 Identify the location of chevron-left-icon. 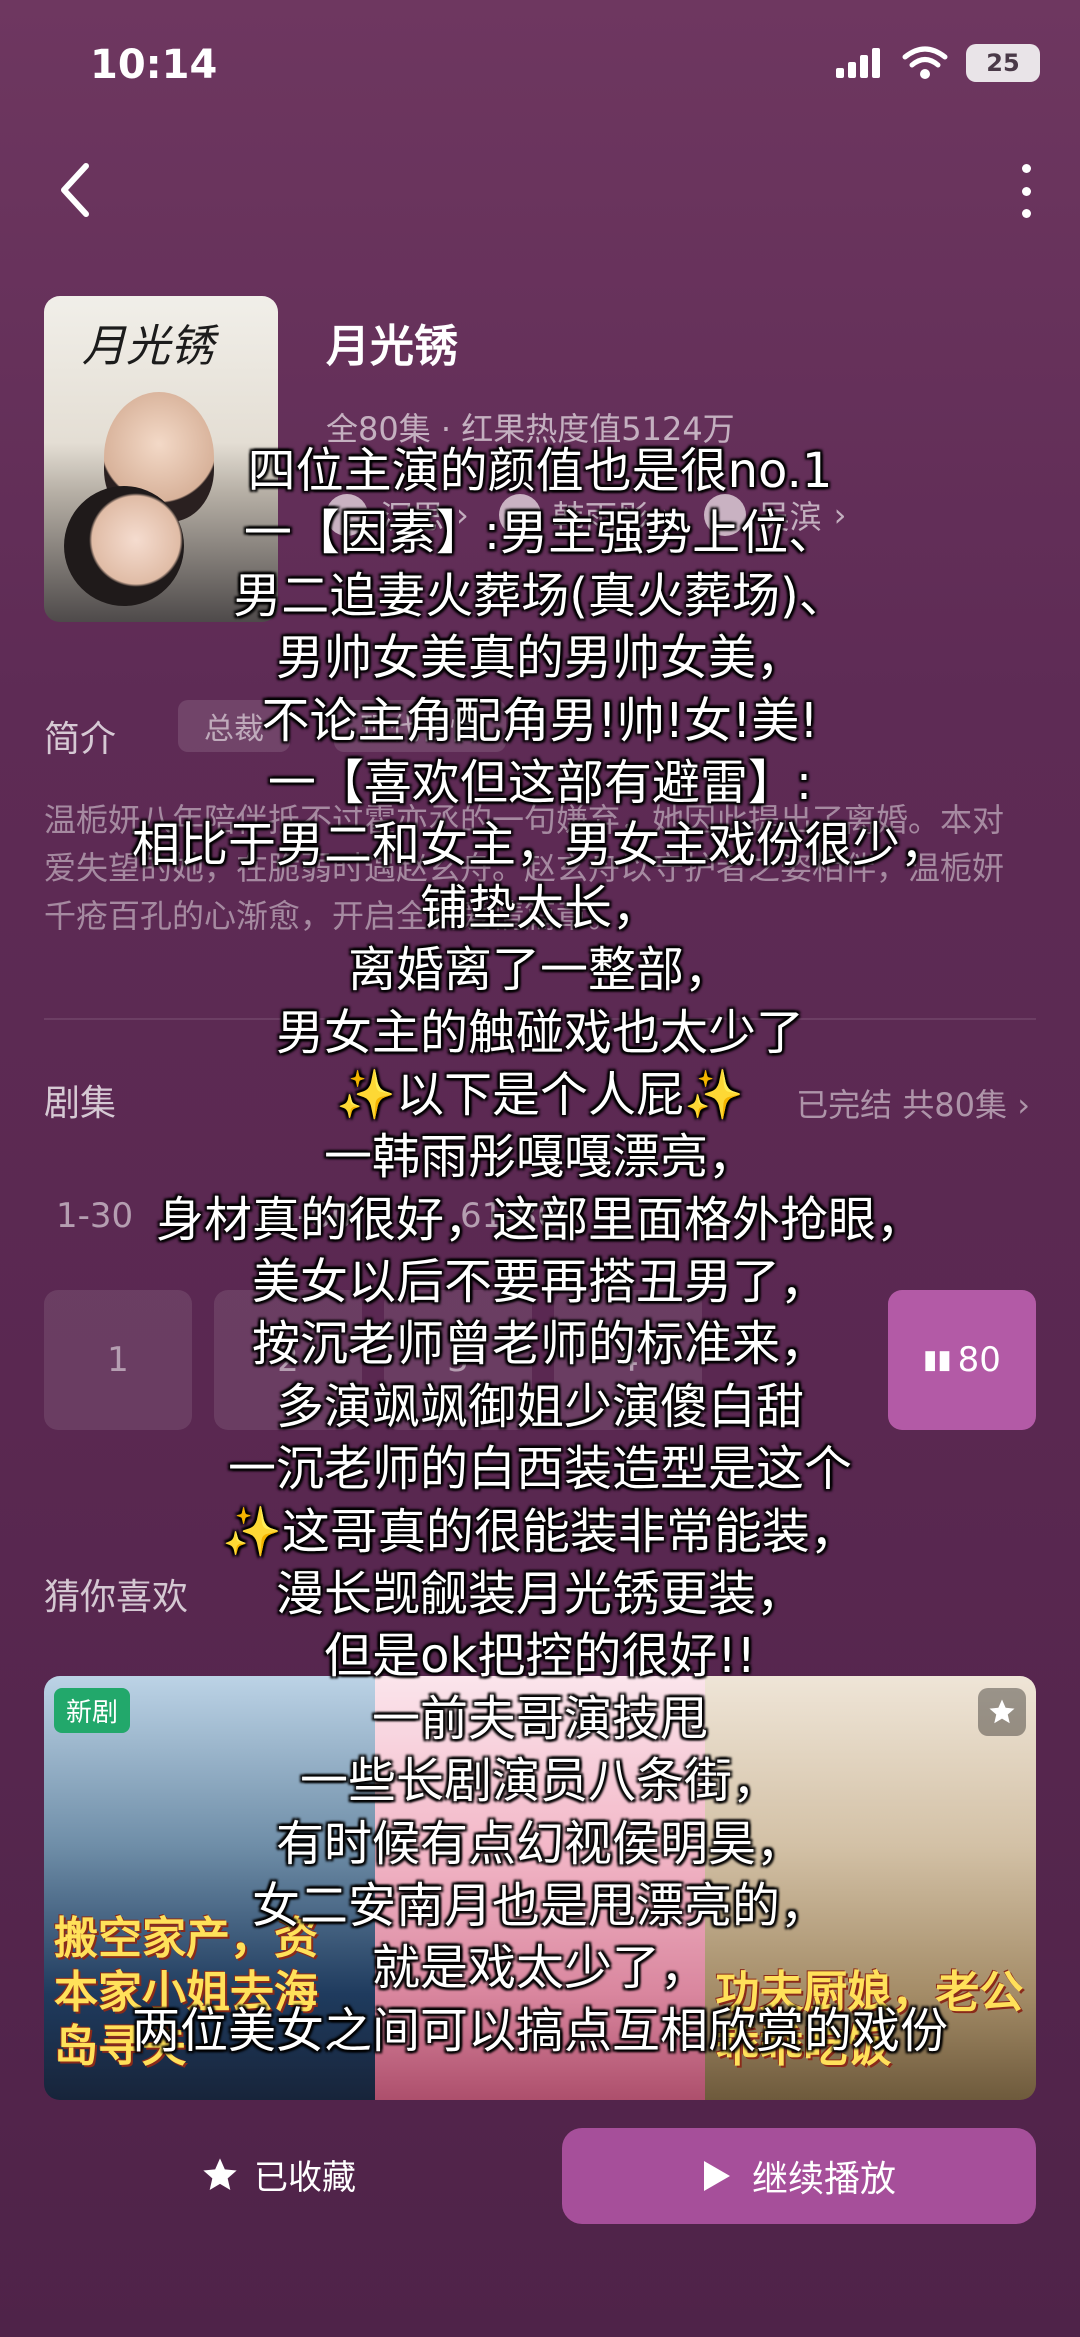
(75, 190).